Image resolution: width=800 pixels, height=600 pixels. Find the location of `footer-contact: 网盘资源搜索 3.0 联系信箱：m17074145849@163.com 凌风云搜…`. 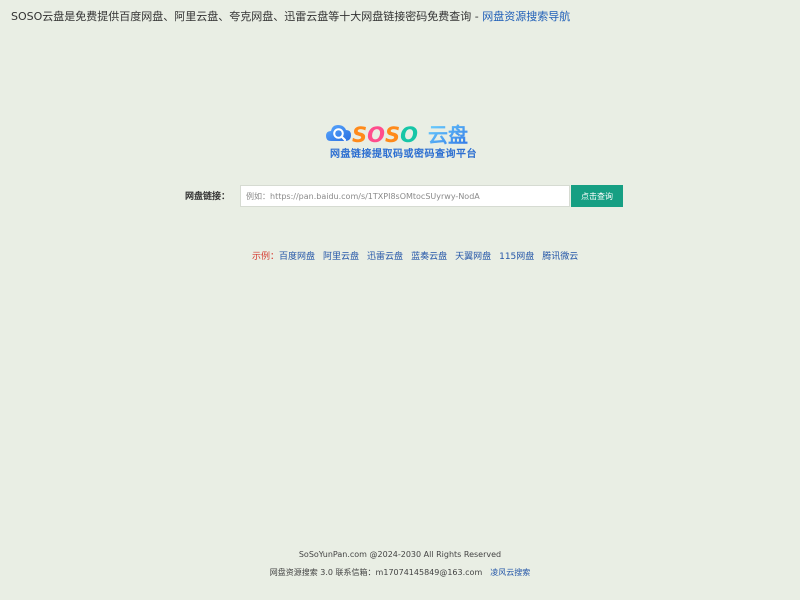

footer-contact: 网盘资源搜索 3.0 联系信箱：m17074145849@163.com 凌风云搜… is located at coordinates (400, 573).